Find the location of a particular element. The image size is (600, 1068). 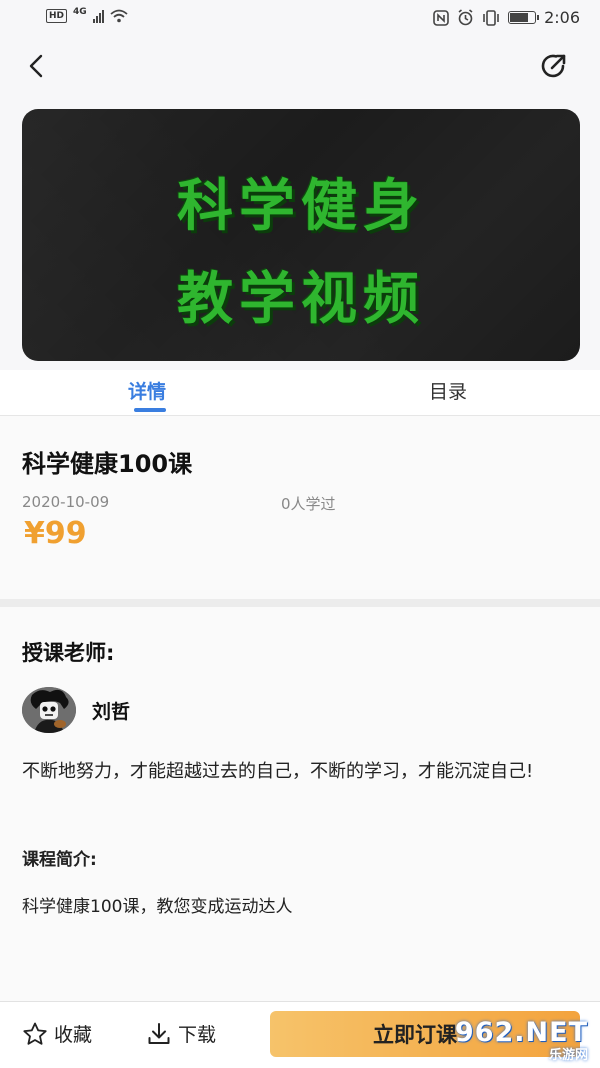

status-right: 2:06 is located at coordinates (506, 17).